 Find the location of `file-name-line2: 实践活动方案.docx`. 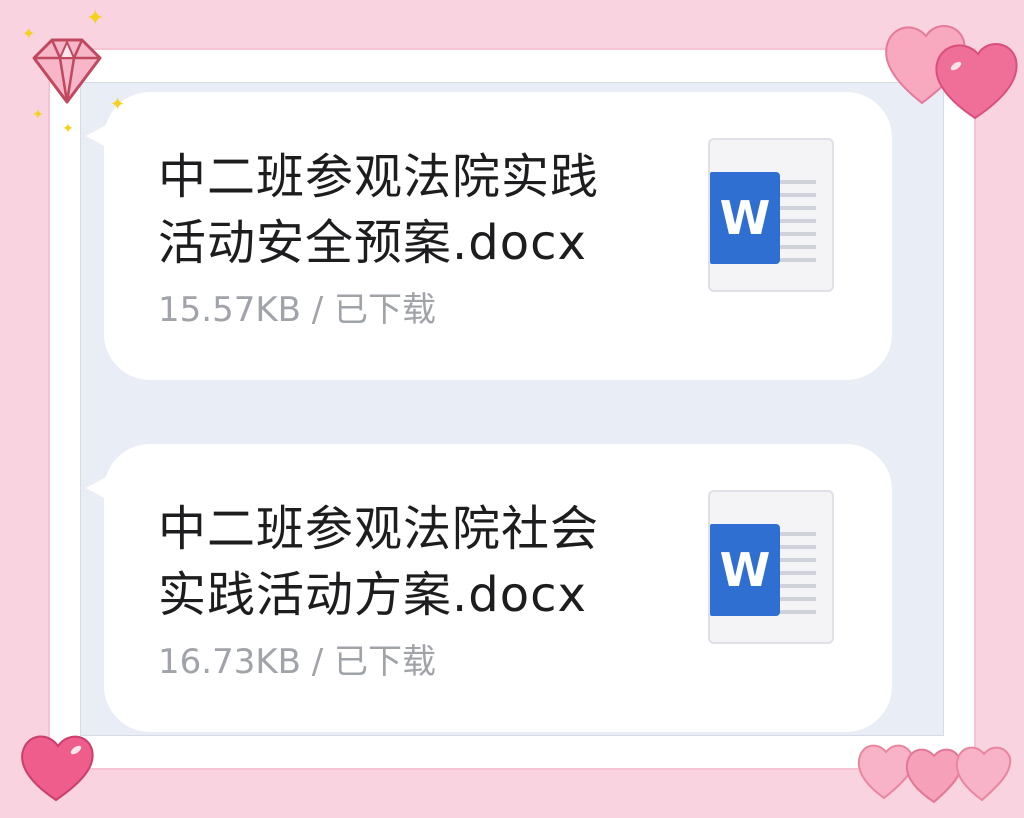

file-name-line2: 实践活动方案.docx is located at coordinates (372, 595).